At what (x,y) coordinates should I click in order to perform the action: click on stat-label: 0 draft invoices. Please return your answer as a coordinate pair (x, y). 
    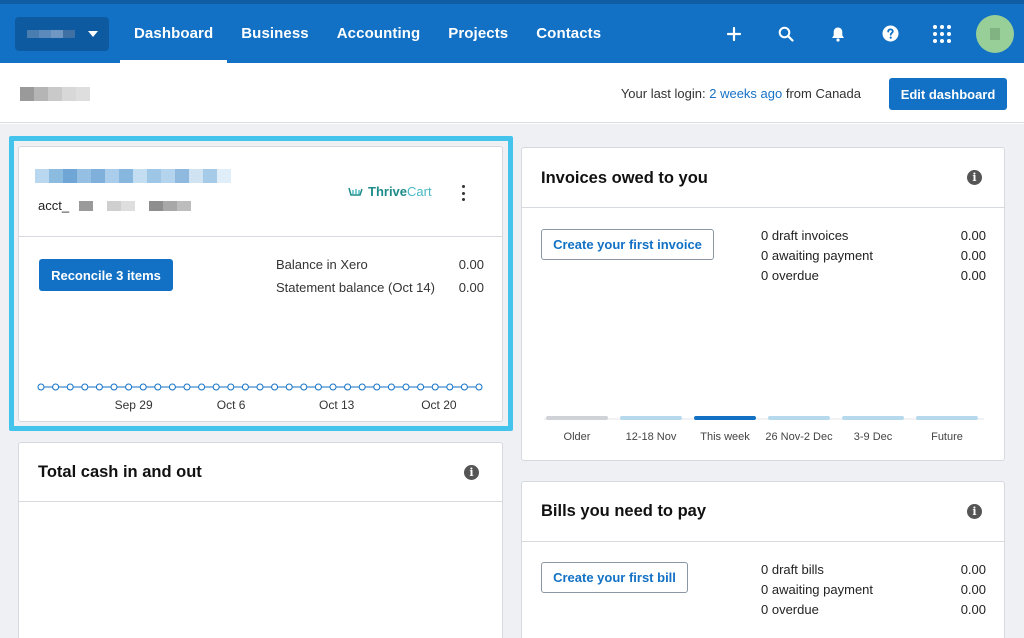
    Looking at the image, I should click on (804, 235).